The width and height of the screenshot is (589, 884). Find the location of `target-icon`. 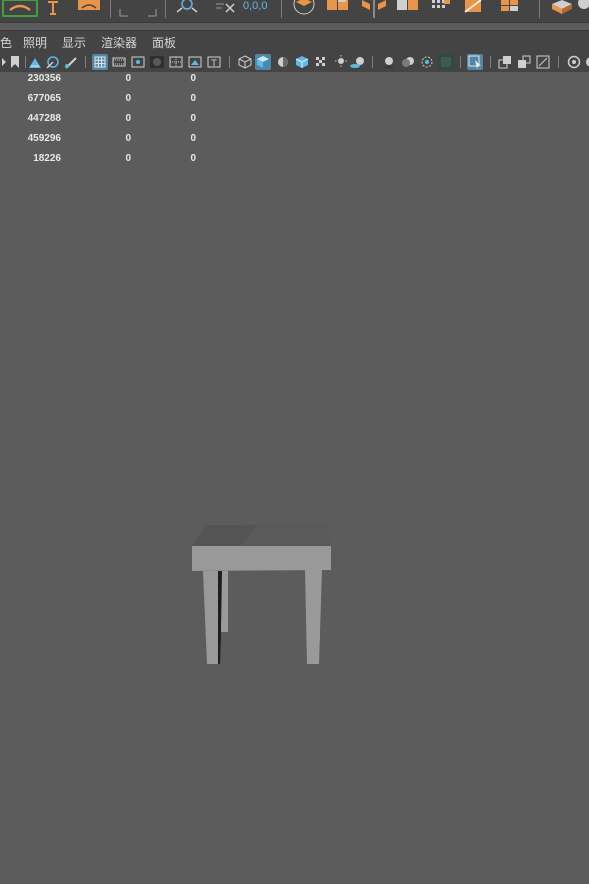

target-icon is located at coordinates (187, 9).